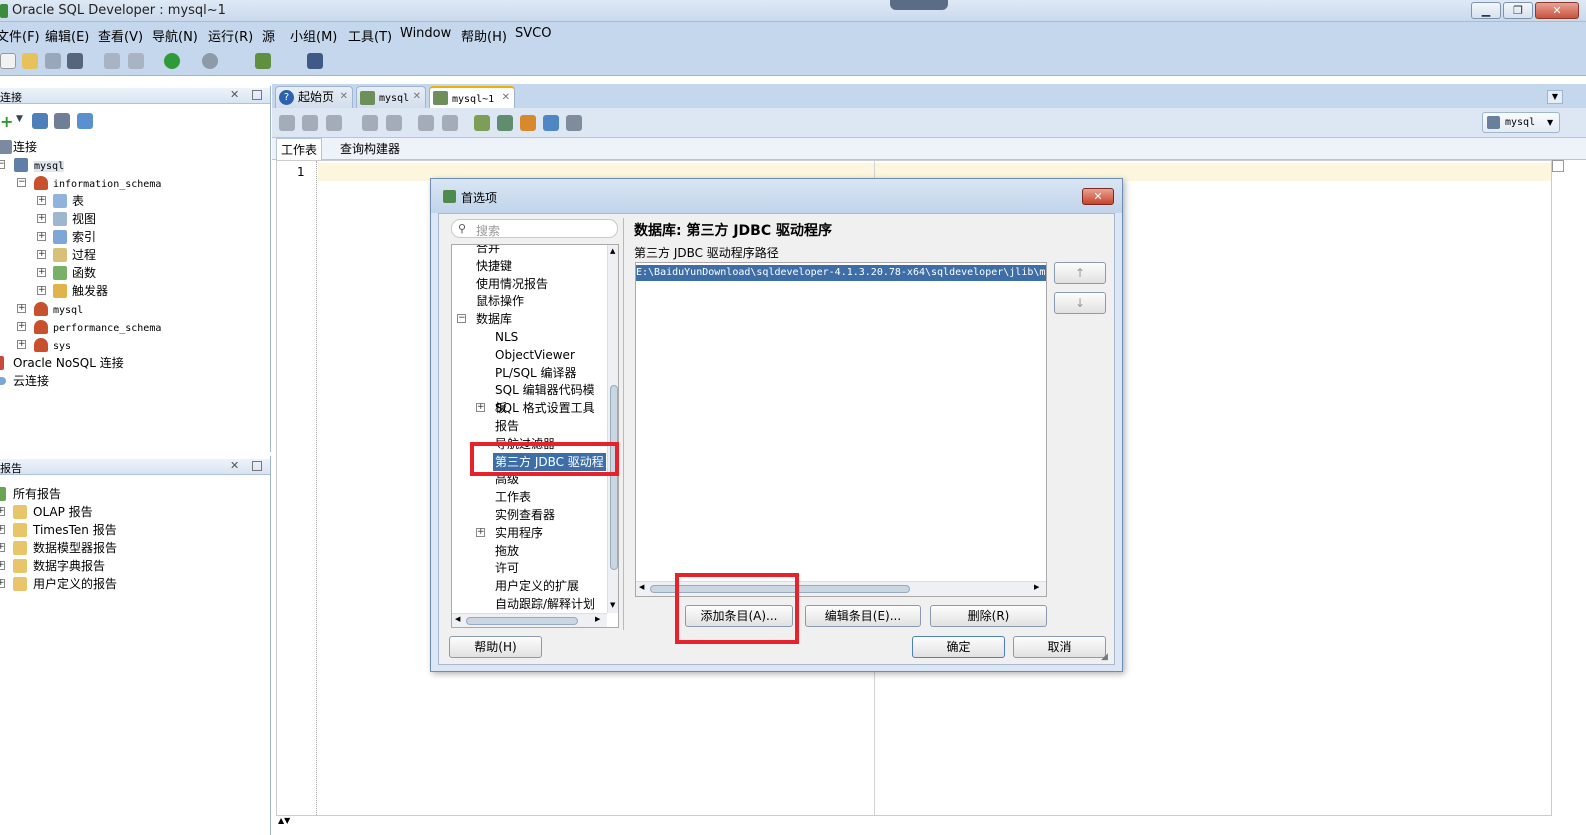 Image resolution: width=1586 pixels, height=835 pixels. Describe the element at coordinates (529, 604) in the screenshot. I see `preferences-tree-item: 自动跟踪/解释计划` at that location.